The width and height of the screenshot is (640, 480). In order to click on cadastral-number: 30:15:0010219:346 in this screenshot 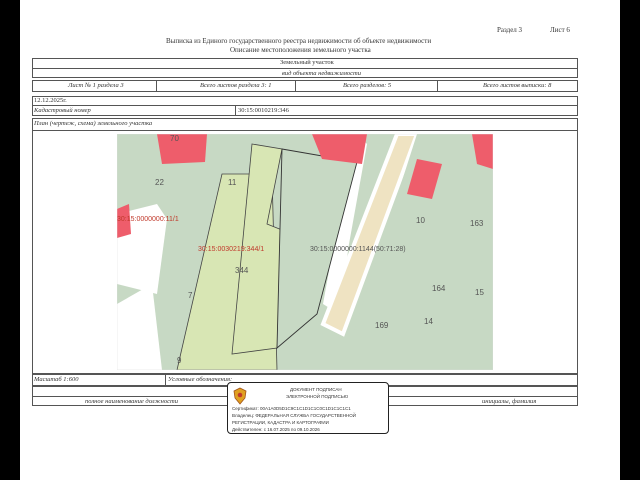, I will do `click(263, 110)`.